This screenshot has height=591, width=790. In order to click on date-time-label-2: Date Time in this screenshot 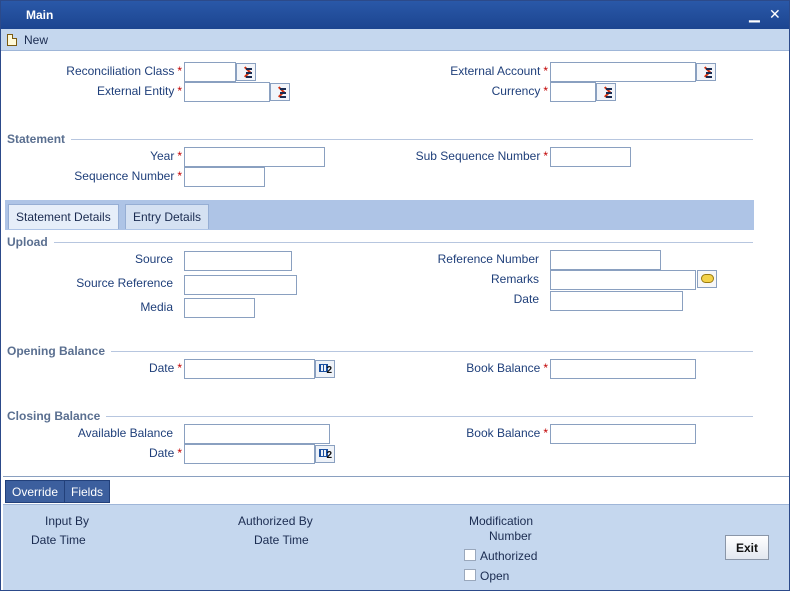, I will do `click(281, 540)`.